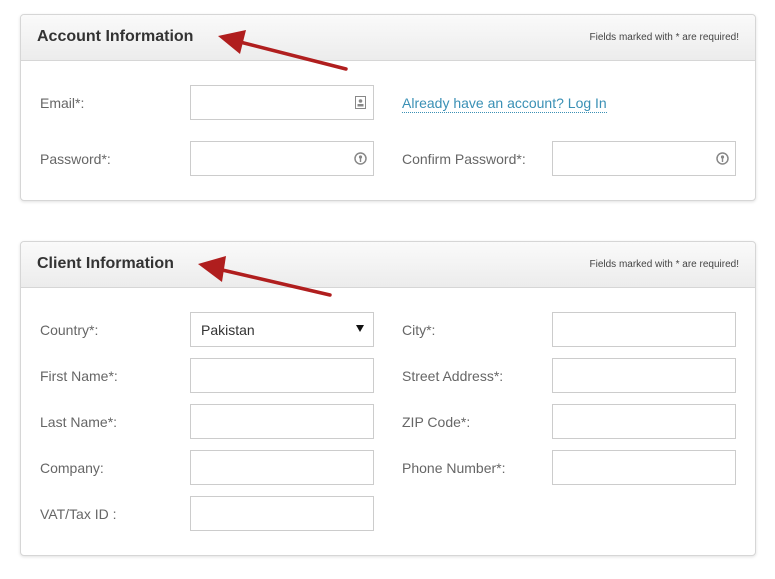 This screenshot has width=775, height=579. What do you see at coordinates (282, 329) in the screenshot?
I see `country-select: Pakistan` at bounding box center [282, 329].